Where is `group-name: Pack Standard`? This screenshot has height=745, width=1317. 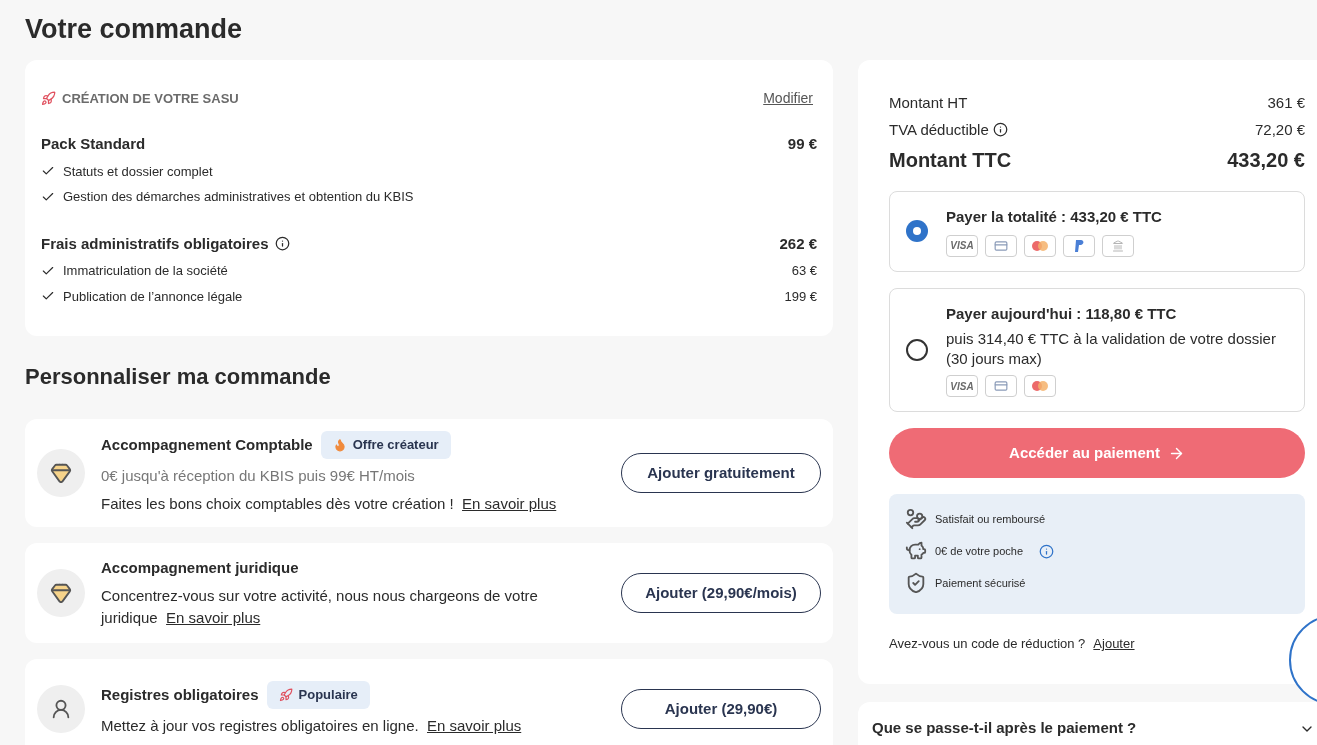 group-name: Pack Standard is located at coordinates (93, 144).